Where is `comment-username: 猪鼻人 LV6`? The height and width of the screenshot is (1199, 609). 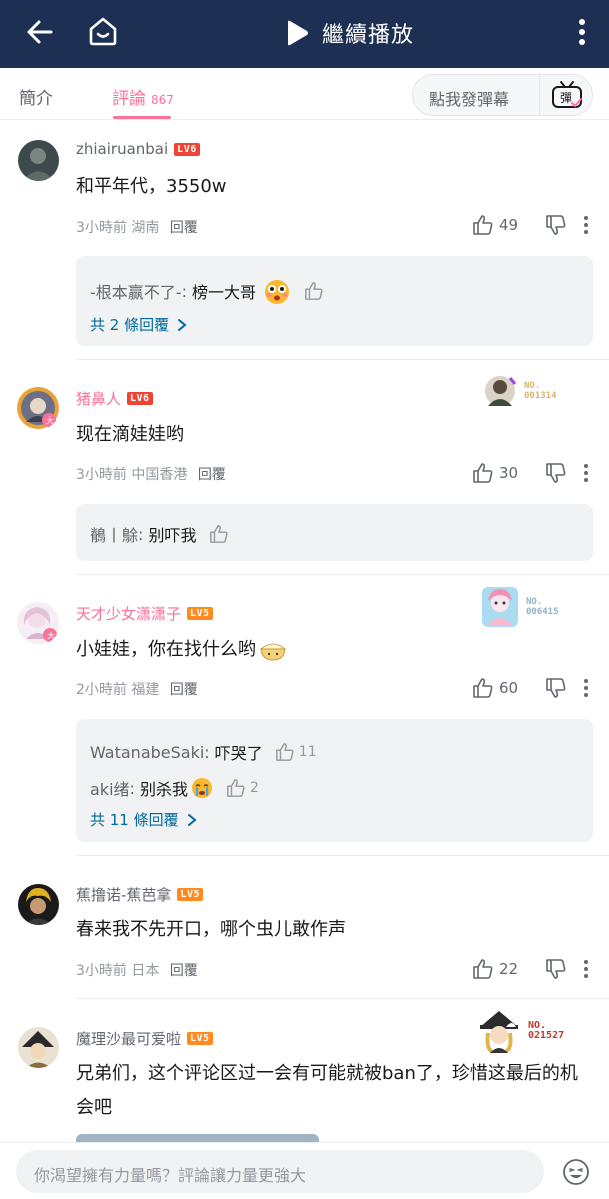 comment-username: 猪鼻人 LV6 is located at coordinates (114, 398).